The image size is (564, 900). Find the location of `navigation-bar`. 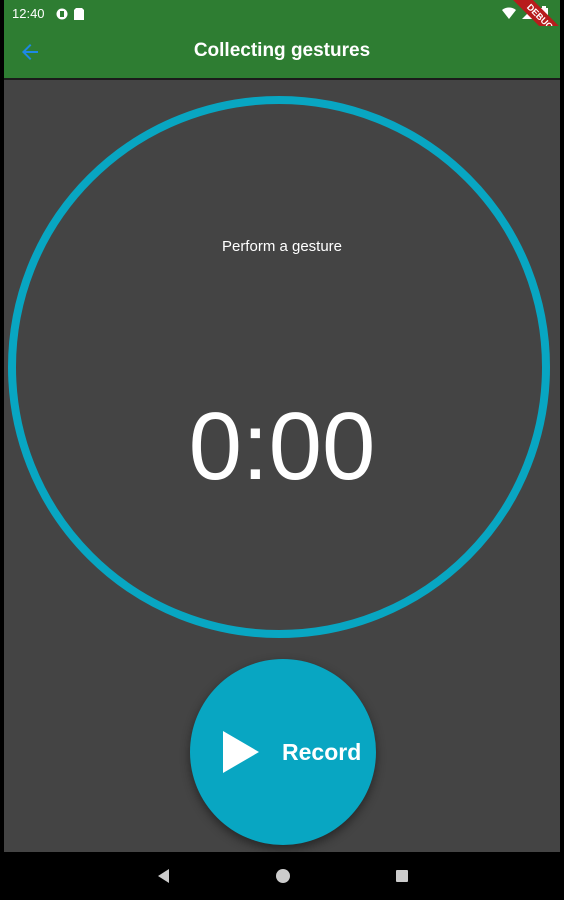

navigation-bar is located at coordinates (282, 876).